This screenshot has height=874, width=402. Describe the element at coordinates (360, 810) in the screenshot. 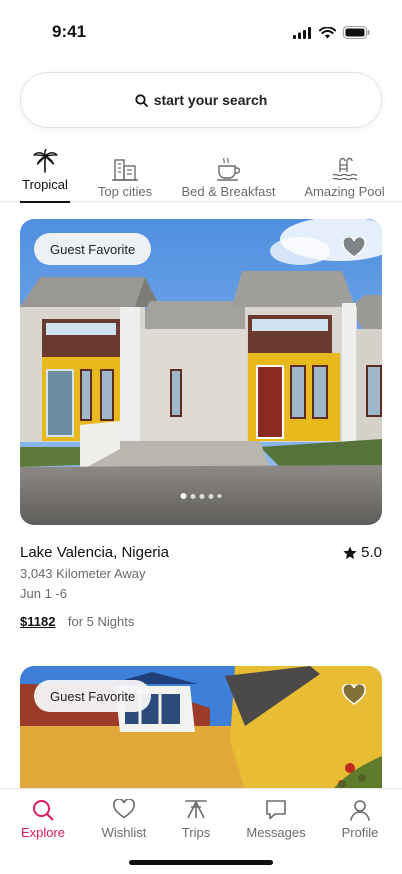

I see `profile-icon` at that location.